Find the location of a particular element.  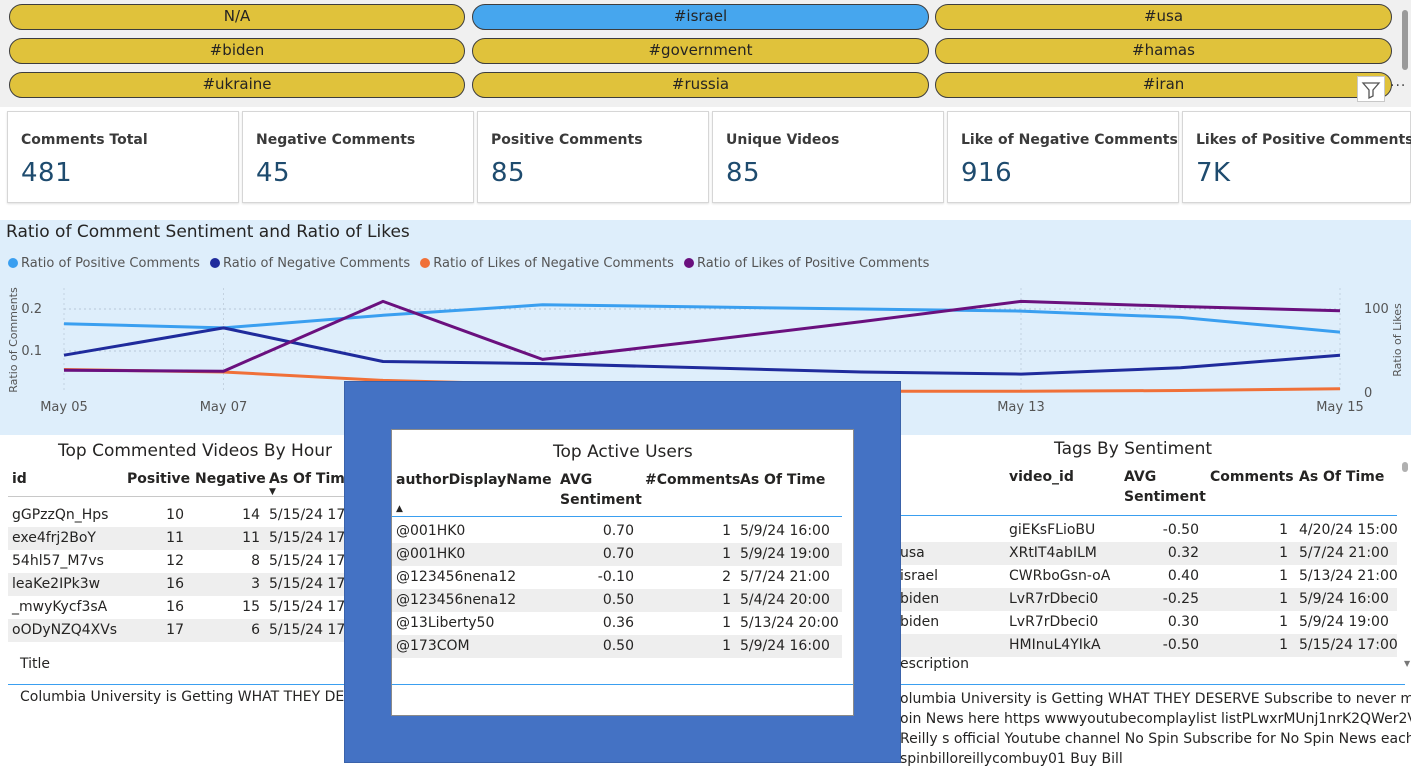

slicer-option-na: N/A is located at coordinates (237, 17).